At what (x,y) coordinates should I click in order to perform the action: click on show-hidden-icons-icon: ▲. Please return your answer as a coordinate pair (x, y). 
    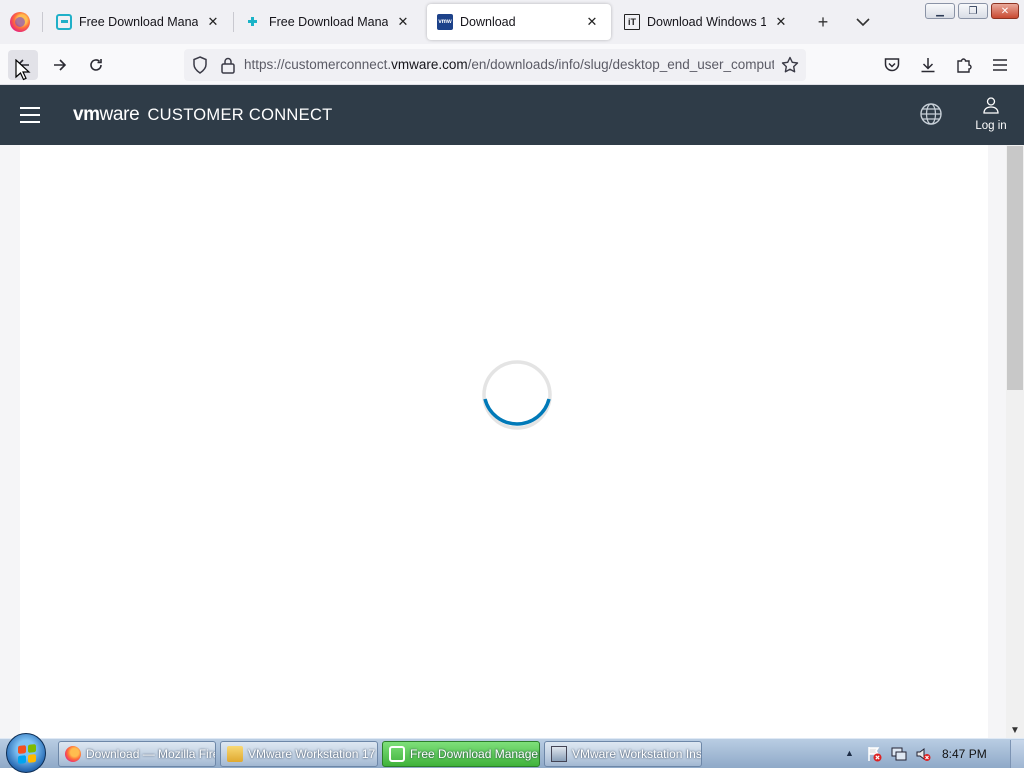
    Looking at the image, I should click on (849, 753).